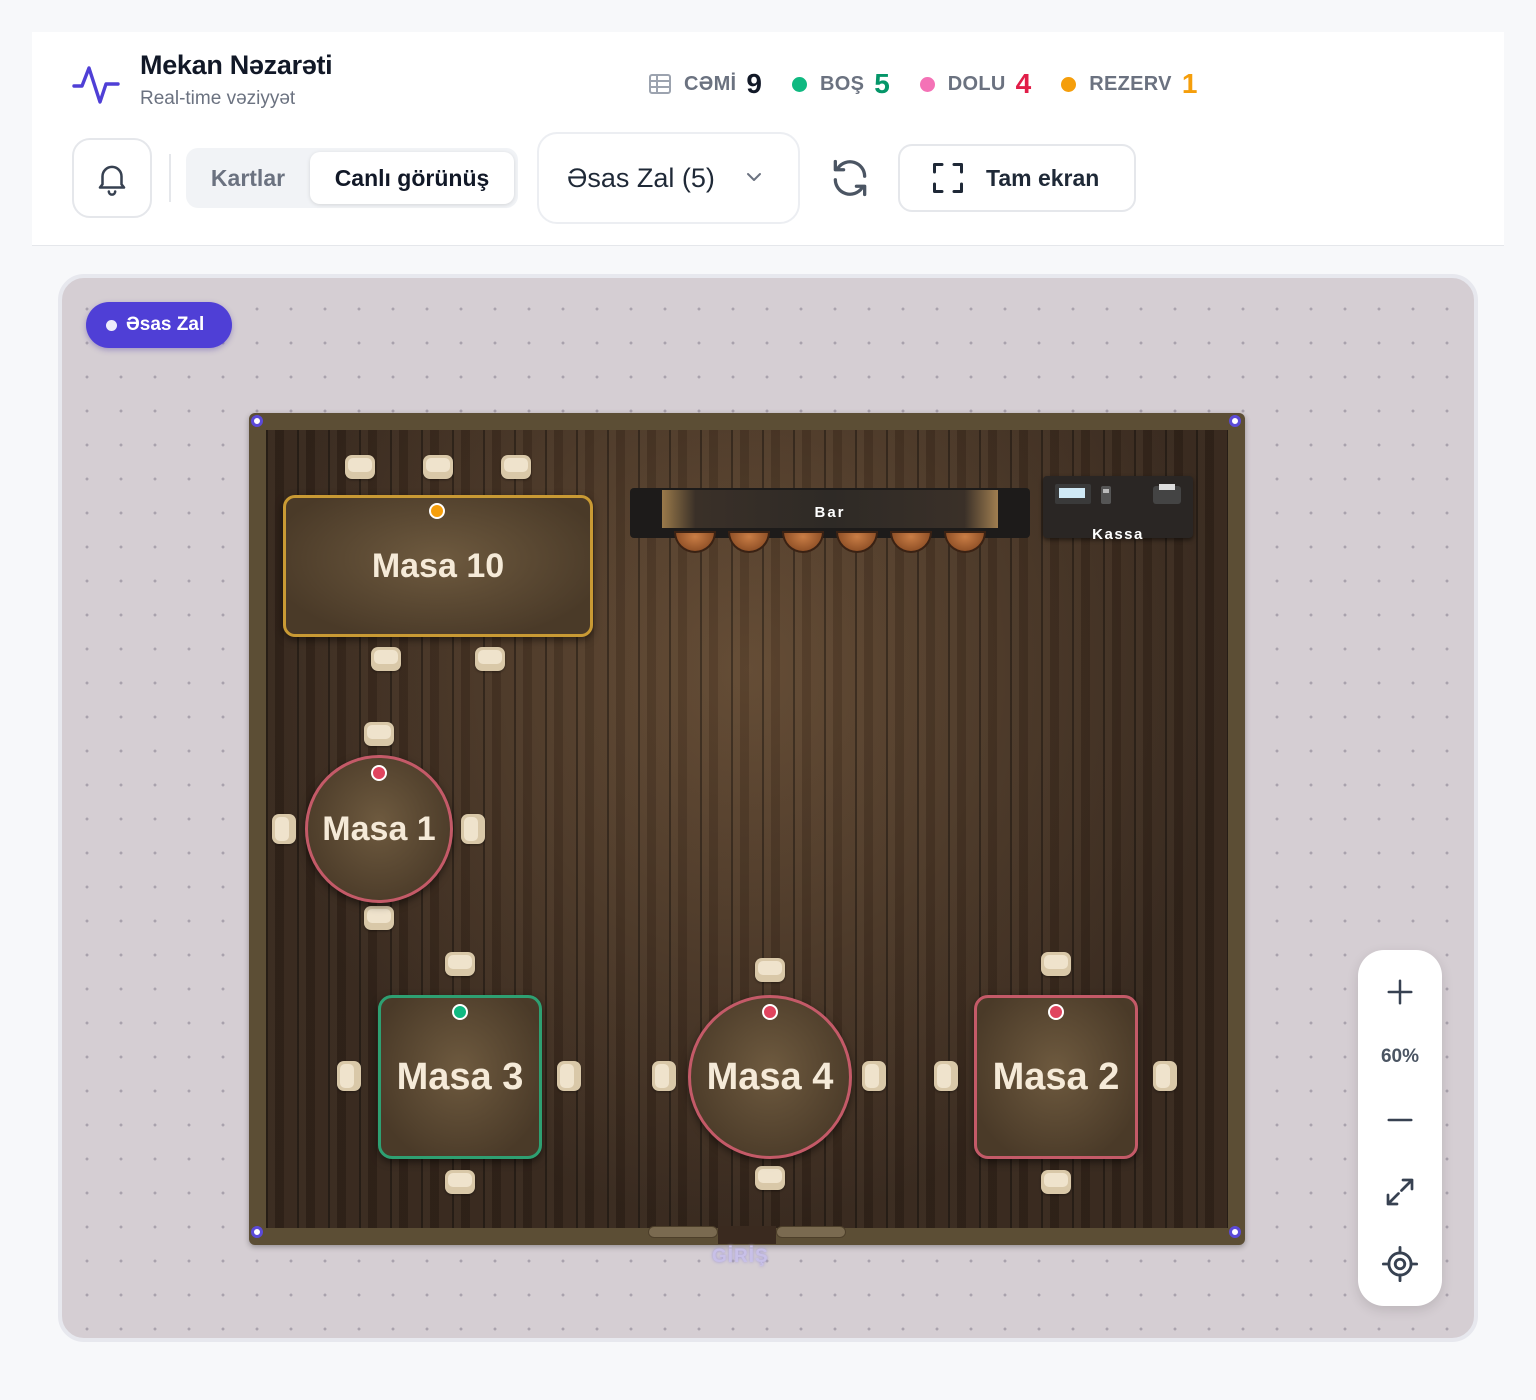 The width and height of the screenshot is (1536, 1400). I want to click on view-toggle: Kartlar Canlı görünüş, so click(352, 178).